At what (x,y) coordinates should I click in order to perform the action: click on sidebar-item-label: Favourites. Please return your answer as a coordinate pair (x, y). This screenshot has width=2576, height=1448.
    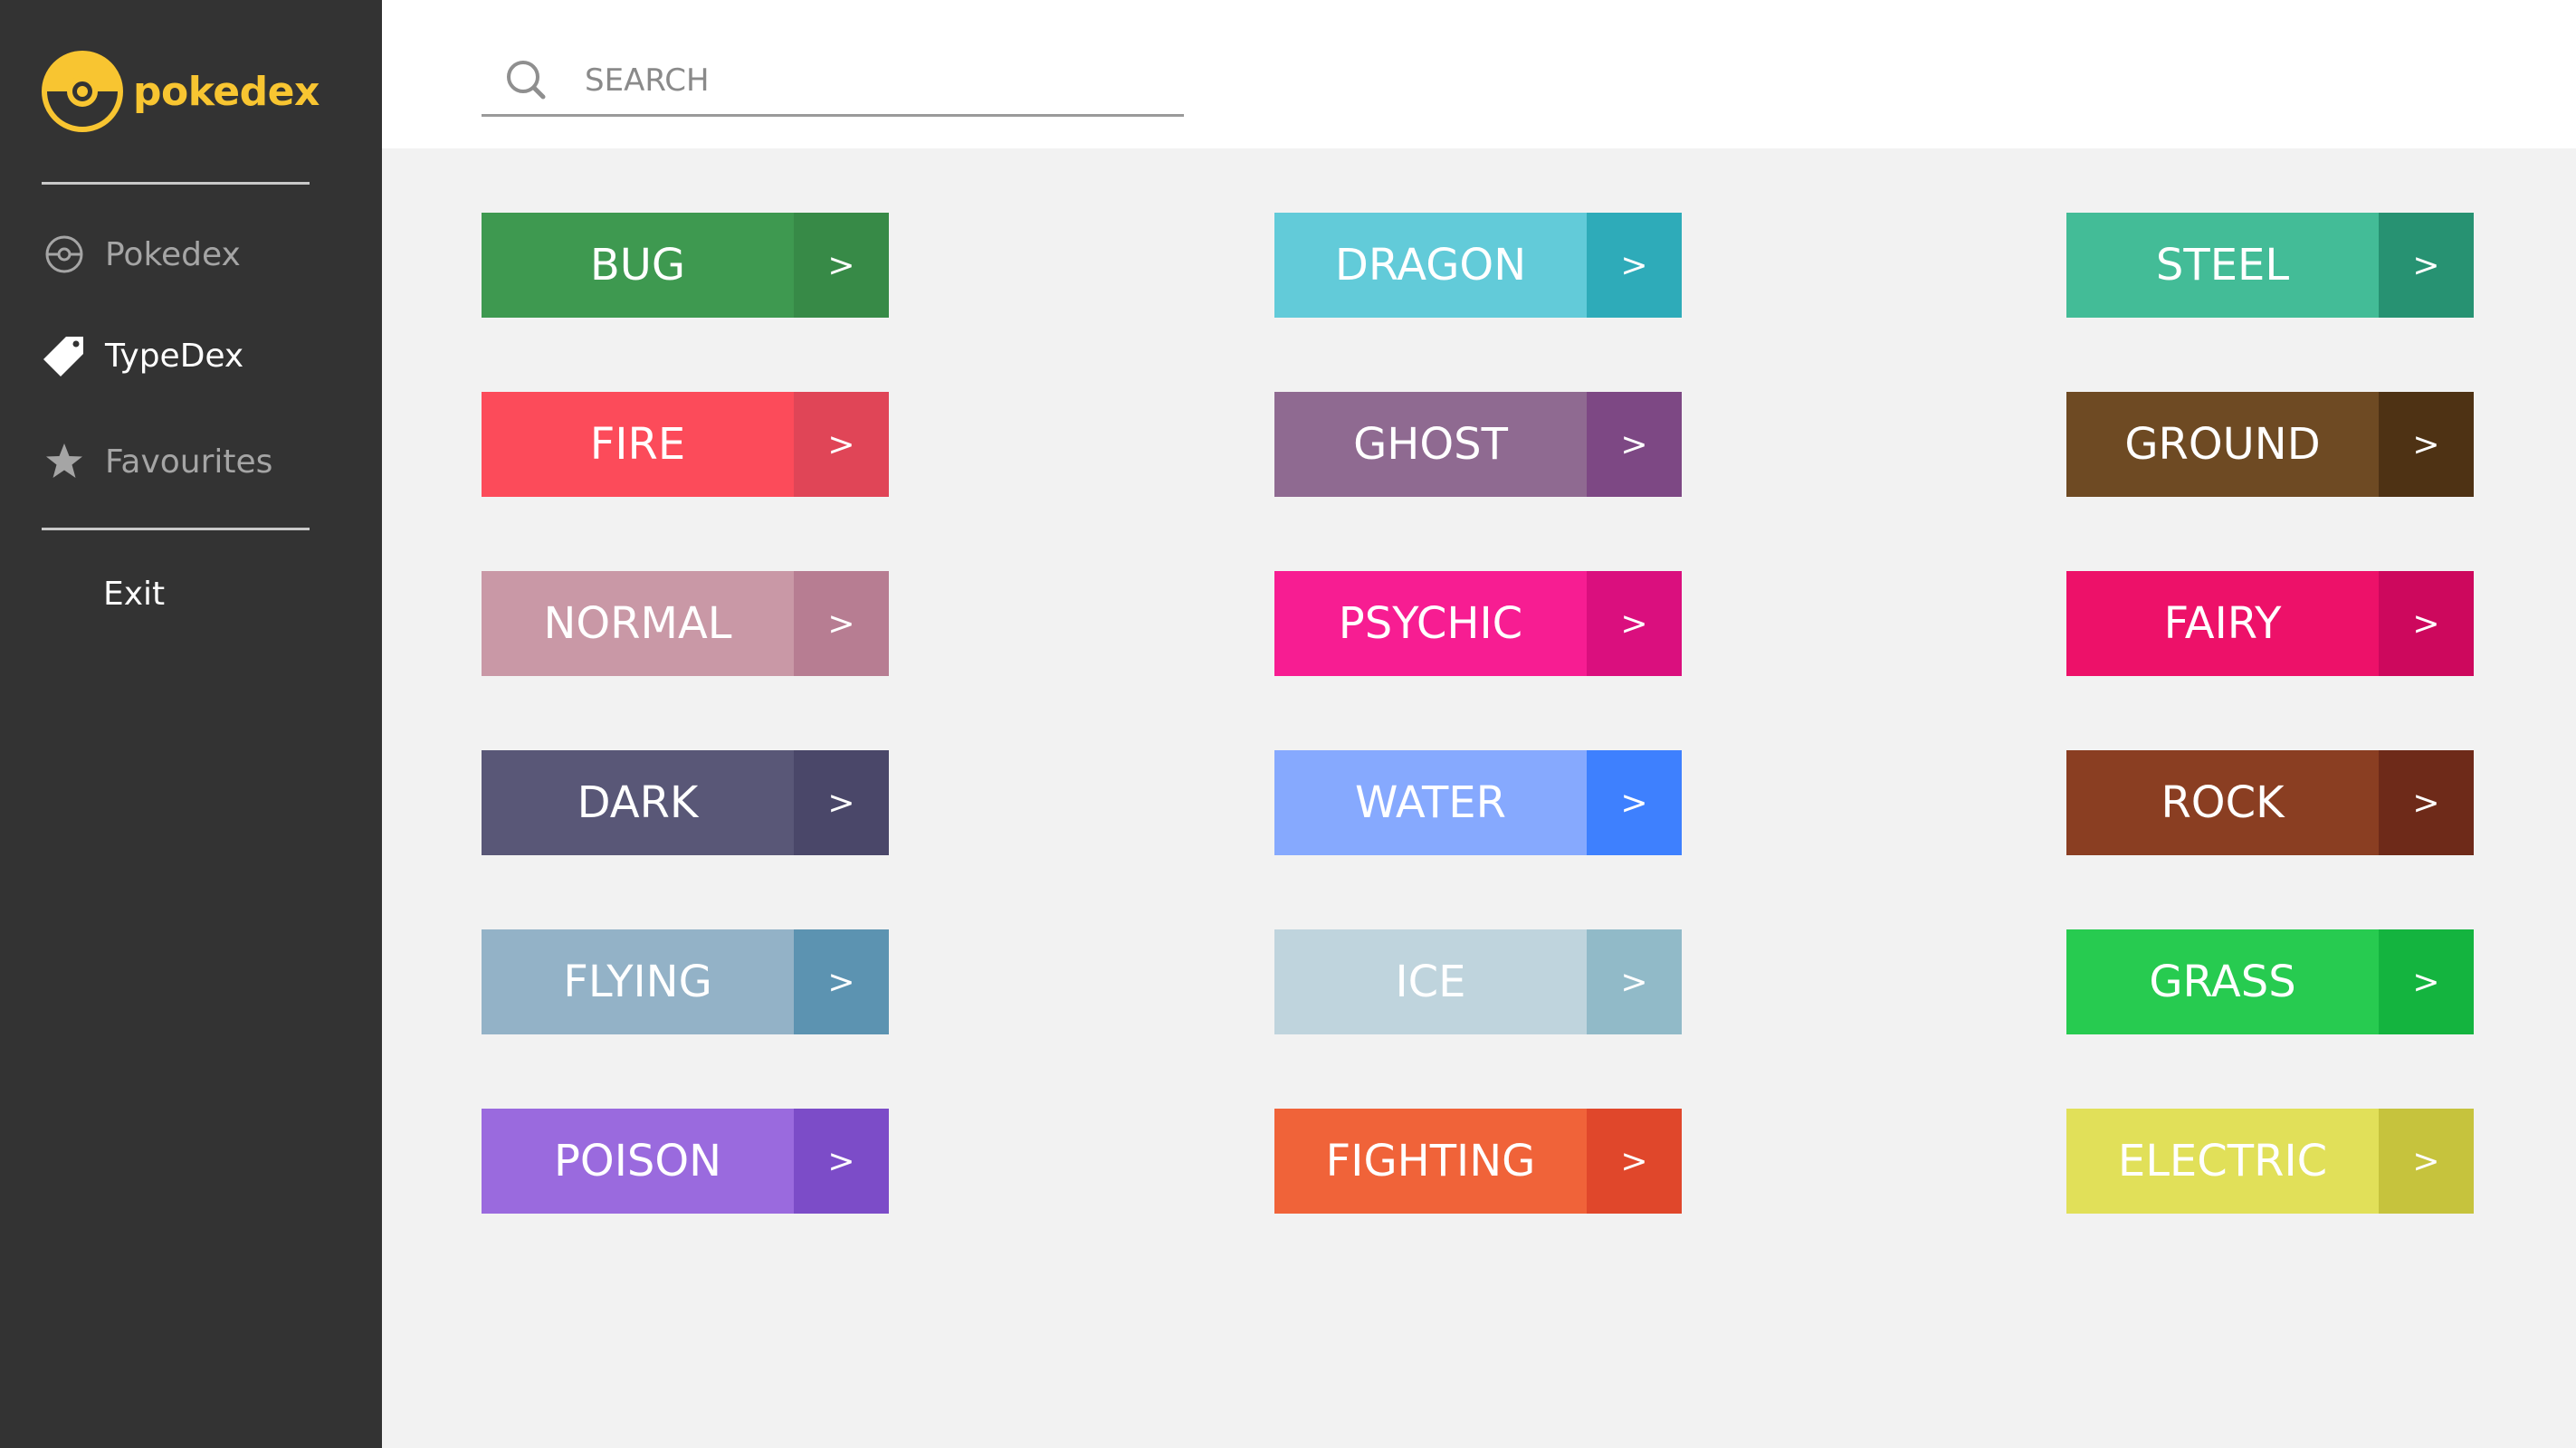
    Looking at the image, I should click on (189, 462).